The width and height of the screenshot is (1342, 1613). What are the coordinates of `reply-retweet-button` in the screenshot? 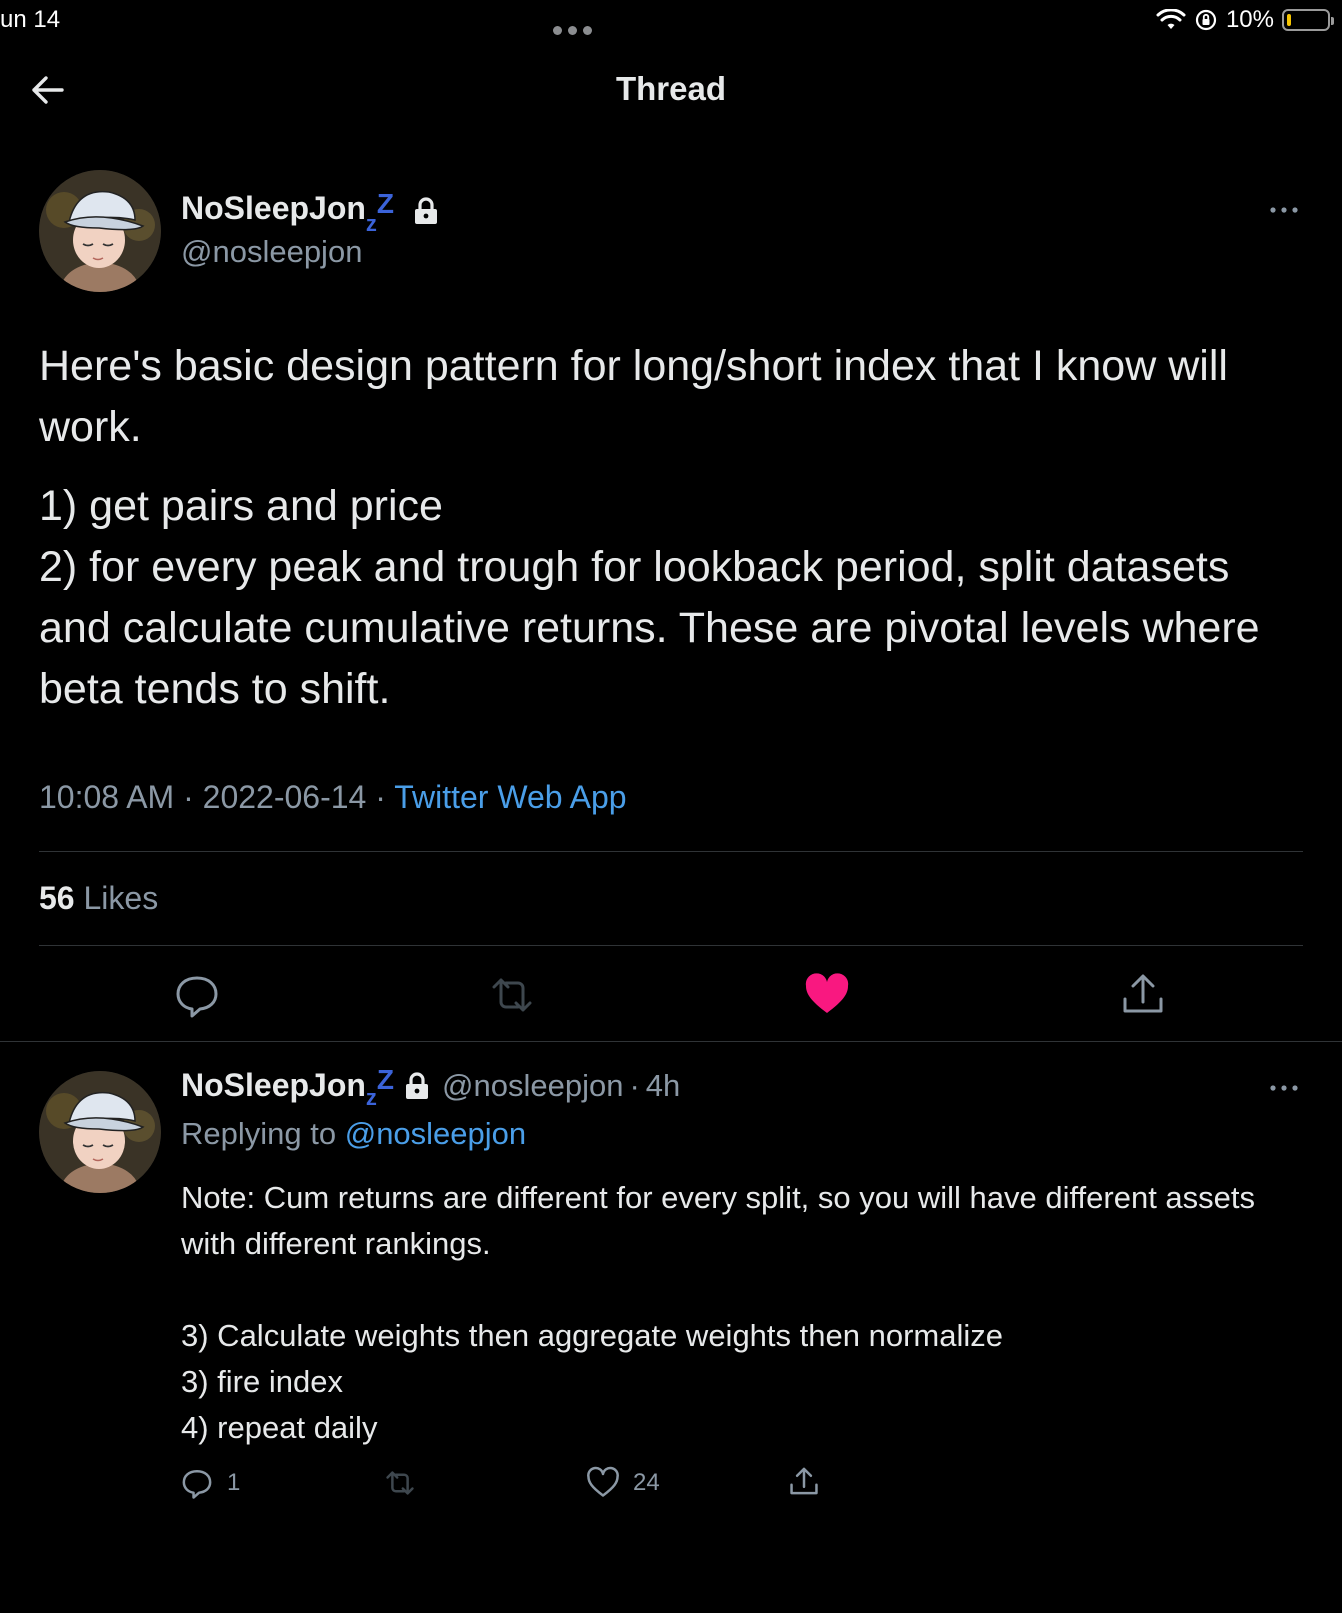 It's located at (400, 1483).